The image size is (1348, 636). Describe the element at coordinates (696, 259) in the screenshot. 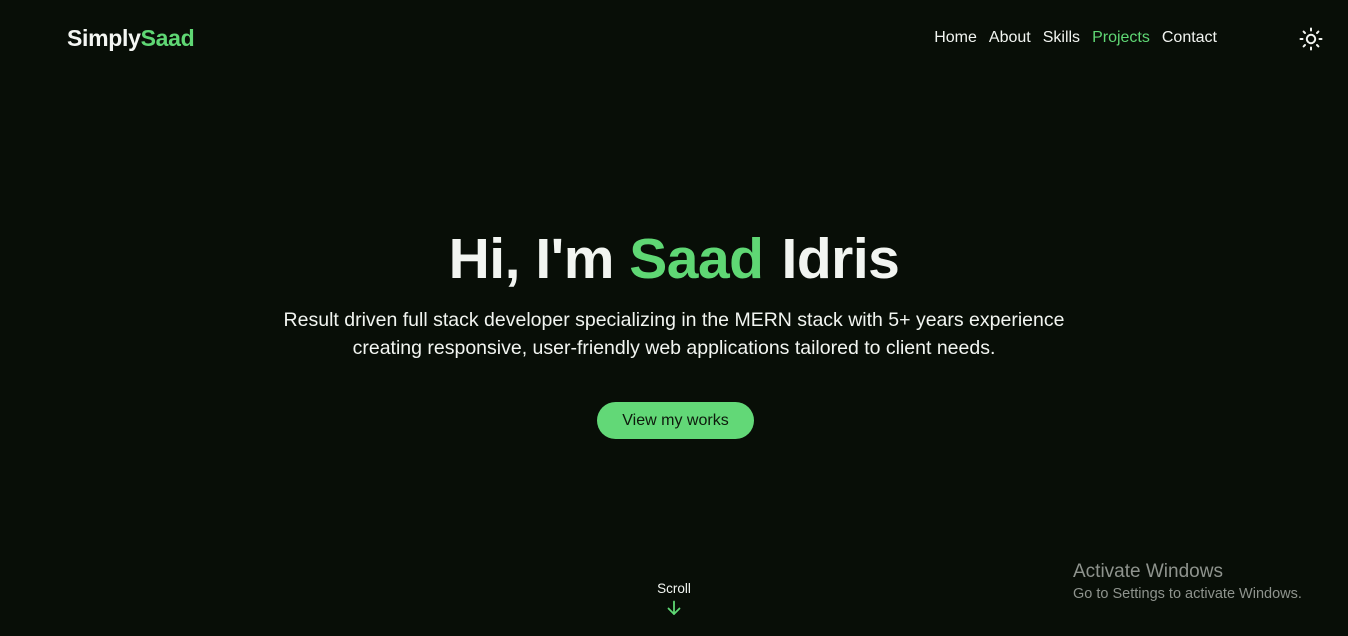

I see `hero-first-name: Saad` at that location.